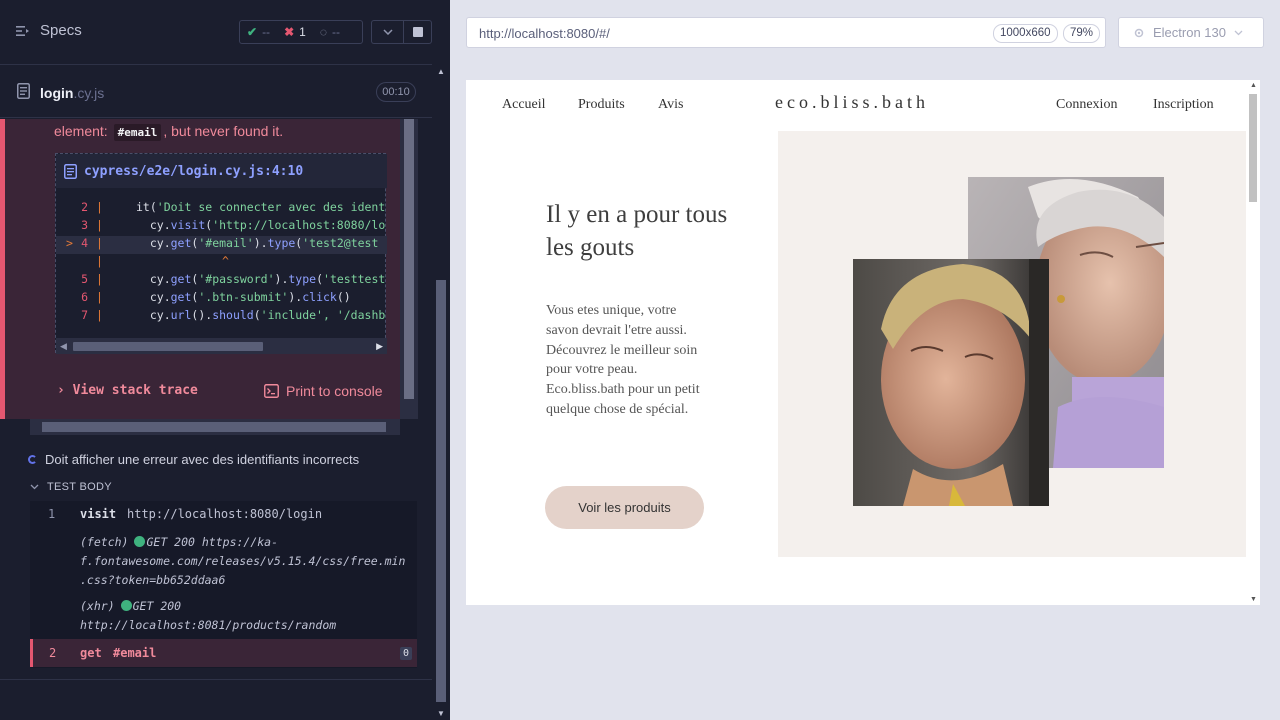 The width and height of the screenshot is (1280, 720). I want to click on status-dot-icon, so click(140, 541).